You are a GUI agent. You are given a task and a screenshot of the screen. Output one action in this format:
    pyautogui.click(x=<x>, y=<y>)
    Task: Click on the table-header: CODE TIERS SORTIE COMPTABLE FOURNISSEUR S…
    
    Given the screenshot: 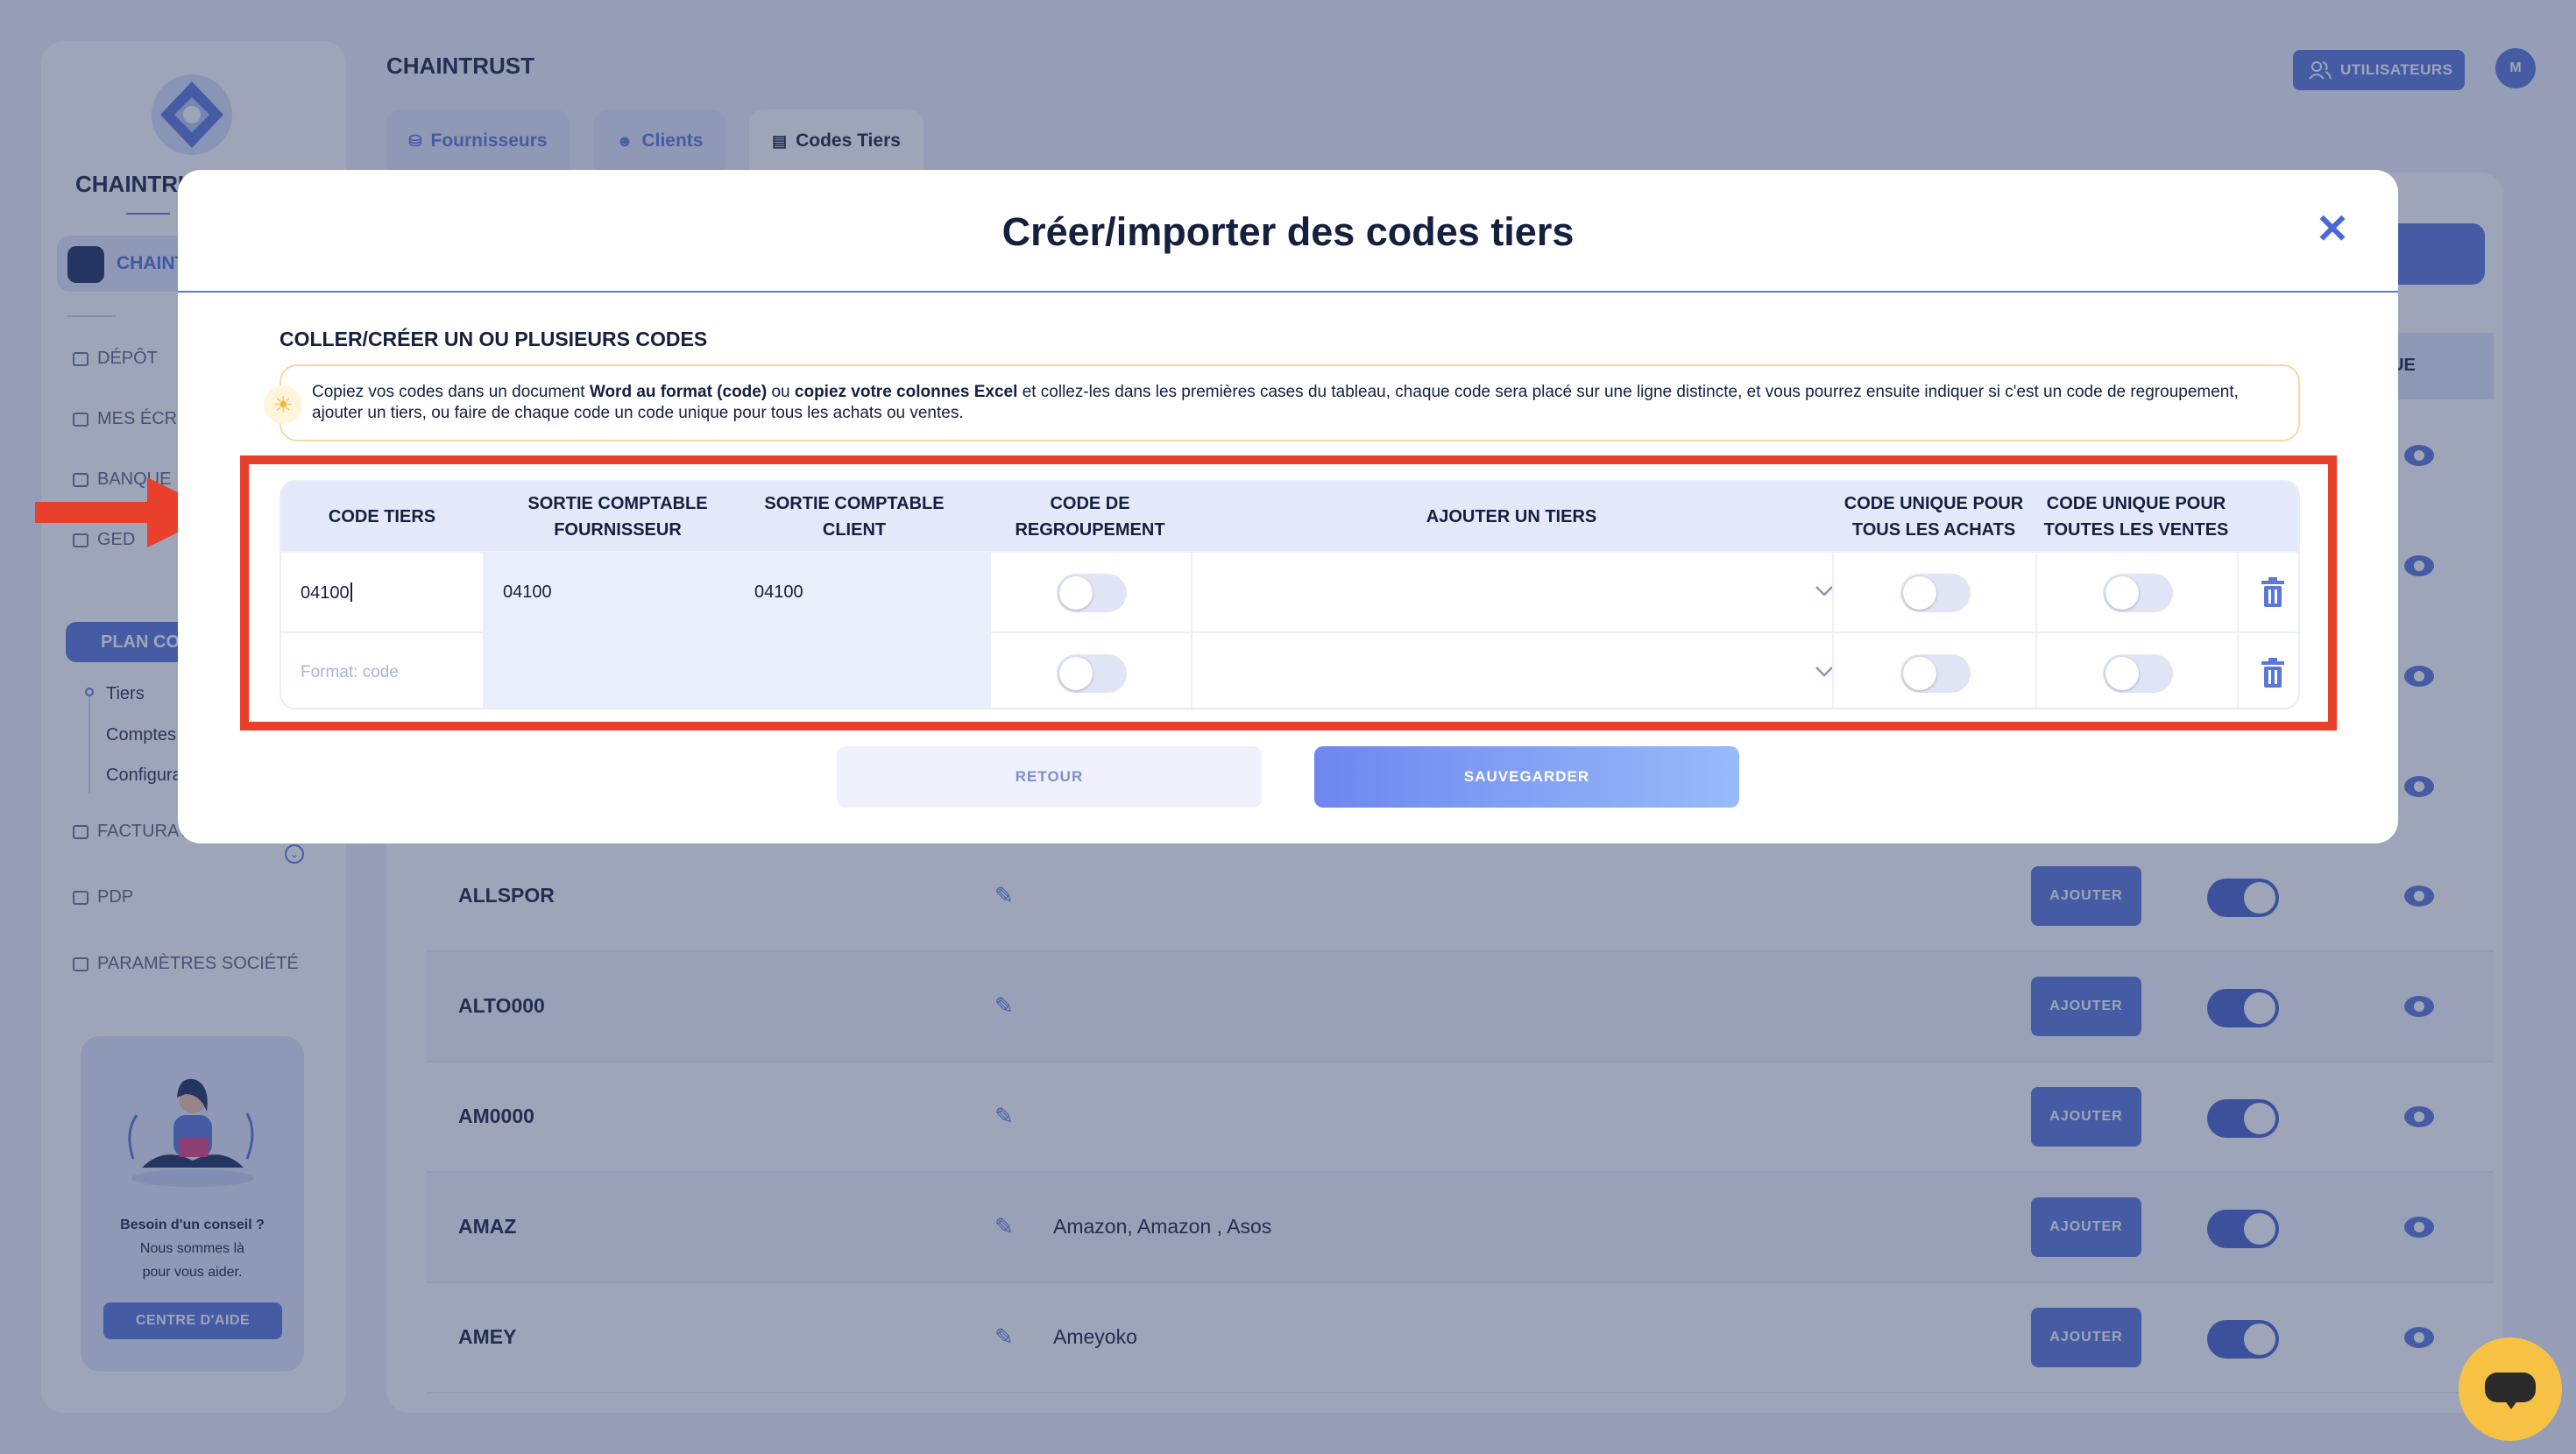 What is the action you would take?
    pyautogui.click(x=1289, y=516)
    